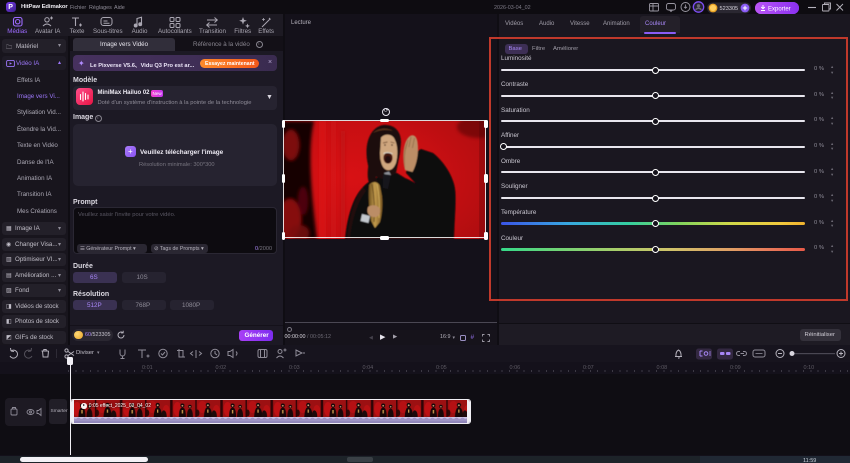 The height and width of the screenshot is (463, 850). What do you see at coordinates (729, 9) in the screenshot?
I see `svg-text: 523305` at bounding box center [729, 9].